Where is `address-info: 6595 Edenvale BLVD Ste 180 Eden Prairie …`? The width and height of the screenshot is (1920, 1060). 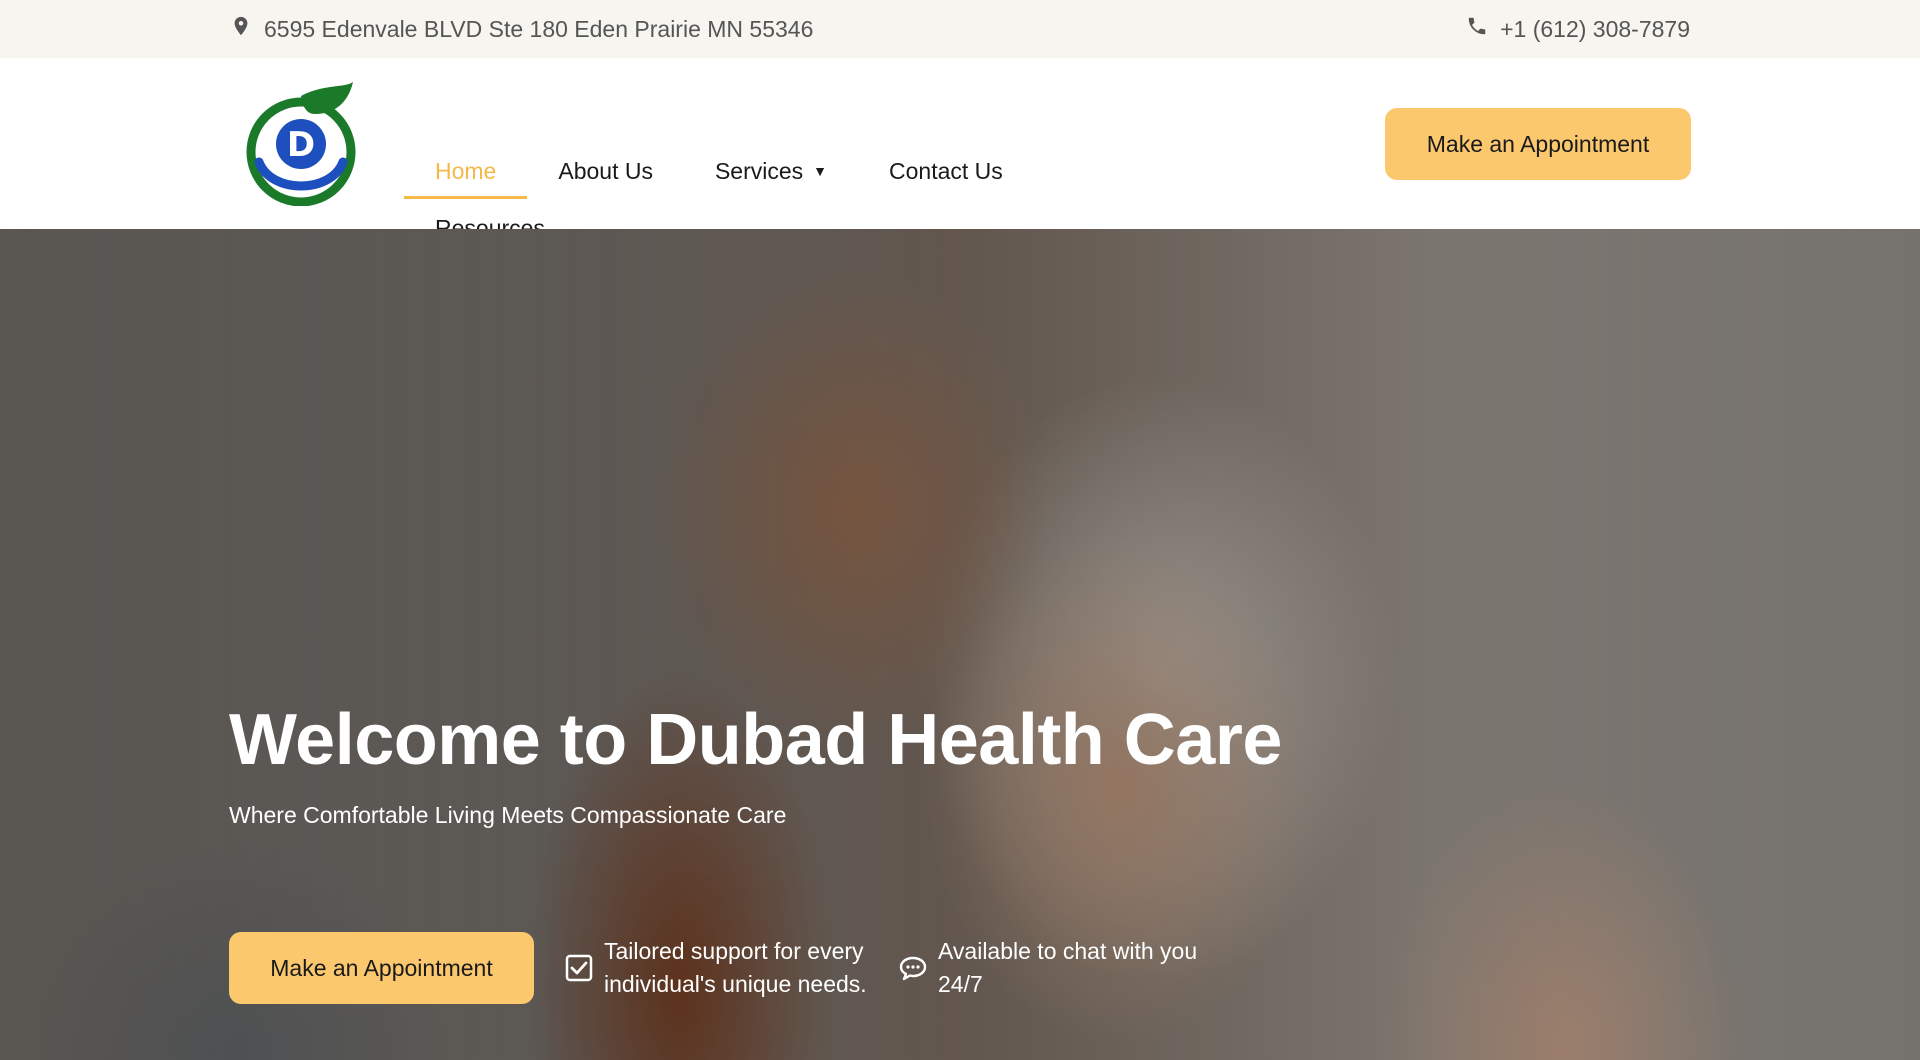 address-info: 6595 Edenvale BLVD Ste 180 Eden Prairie … is located at coordinates (521, 29).